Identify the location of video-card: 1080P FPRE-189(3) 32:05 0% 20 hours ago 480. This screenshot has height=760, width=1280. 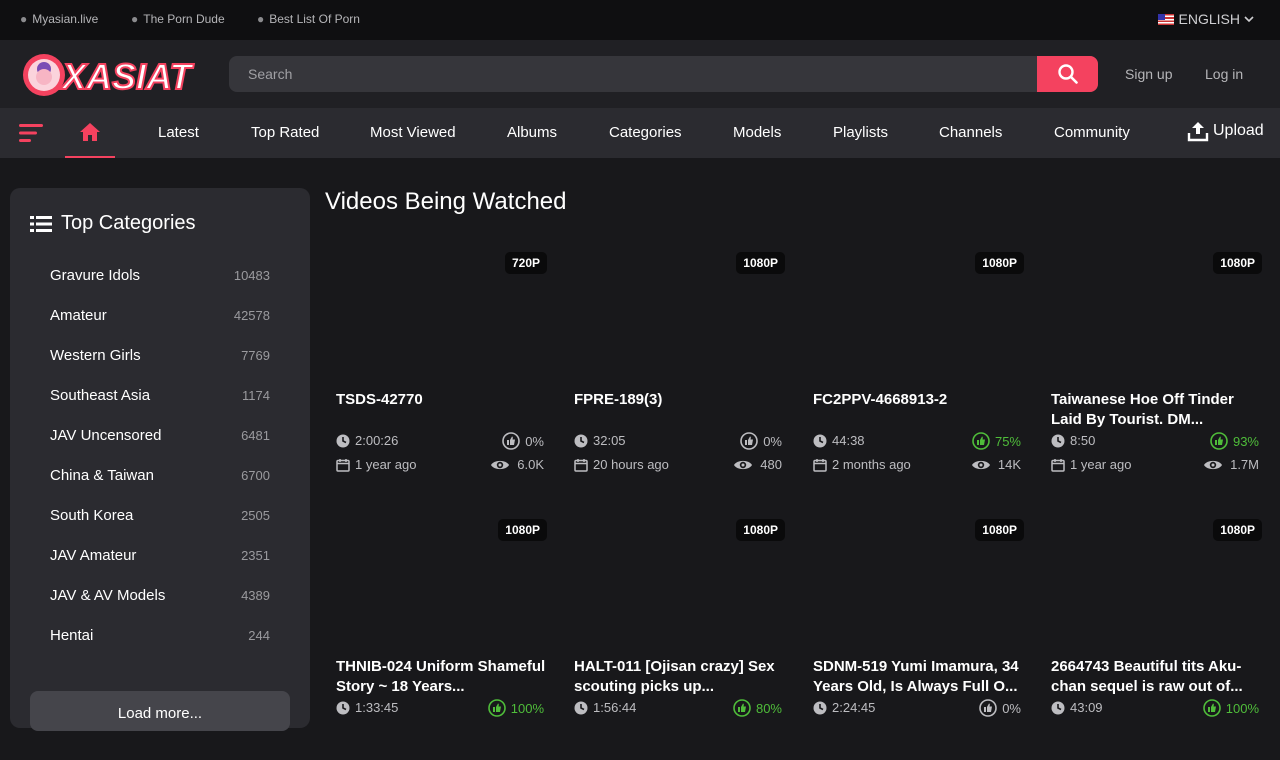
(676, 368).